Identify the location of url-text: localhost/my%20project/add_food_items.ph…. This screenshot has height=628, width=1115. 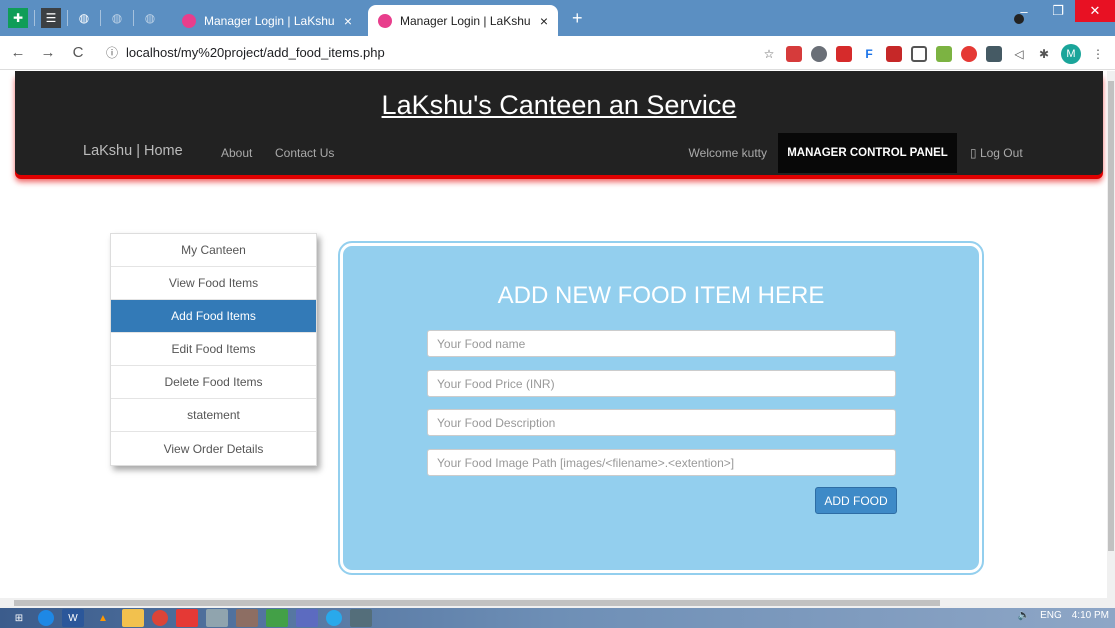
(255, 52).